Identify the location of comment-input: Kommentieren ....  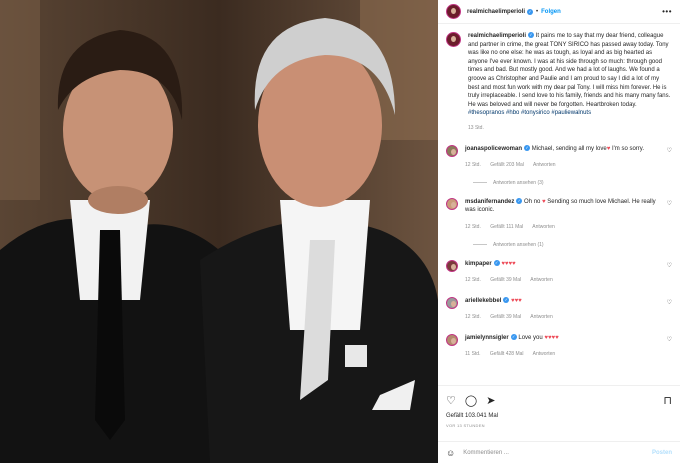
(486, 453).